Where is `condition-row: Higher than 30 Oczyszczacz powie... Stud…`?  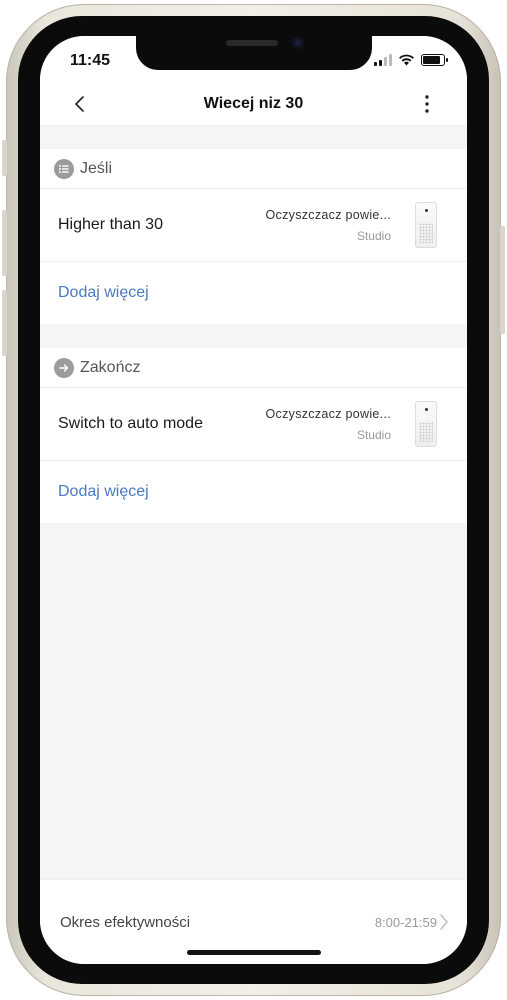
condition-row: Higher than 30 Oczyszczacz powie... Stud… is located at coordinates (253, 225).